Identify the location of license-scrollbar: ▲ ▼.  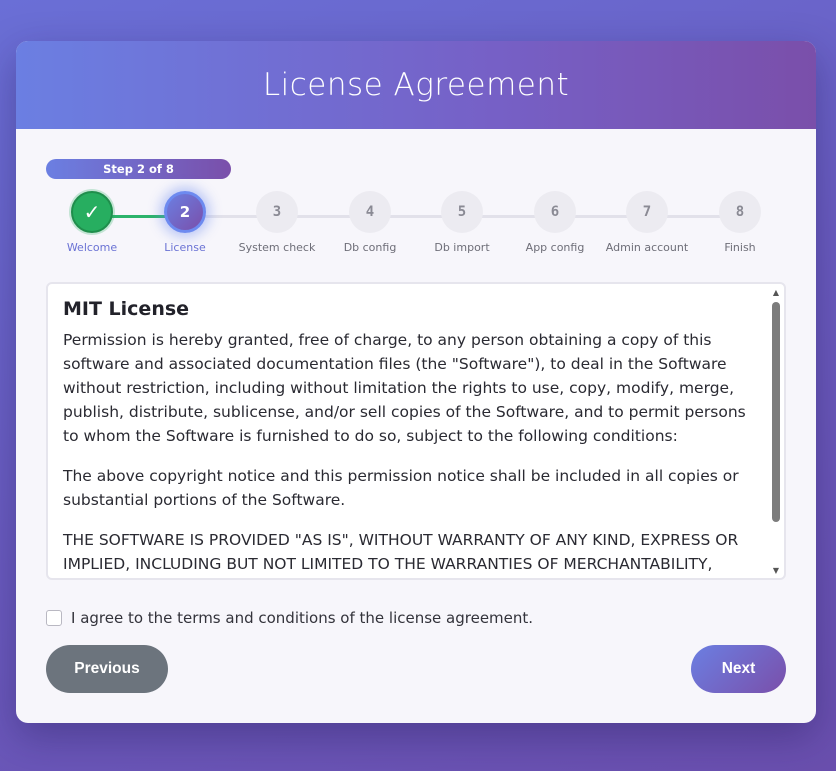
(776, 431).